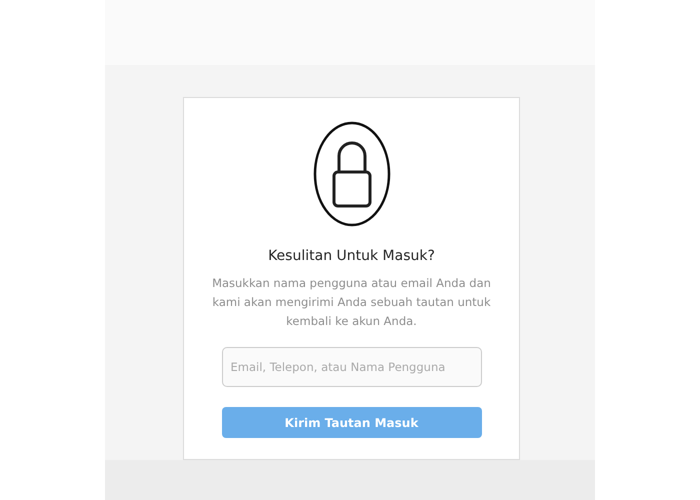  Describe the element at coordinates (351, 256) in the screenshot. I see `card-title: Kesulitan Untuk Masuk?` at that location.